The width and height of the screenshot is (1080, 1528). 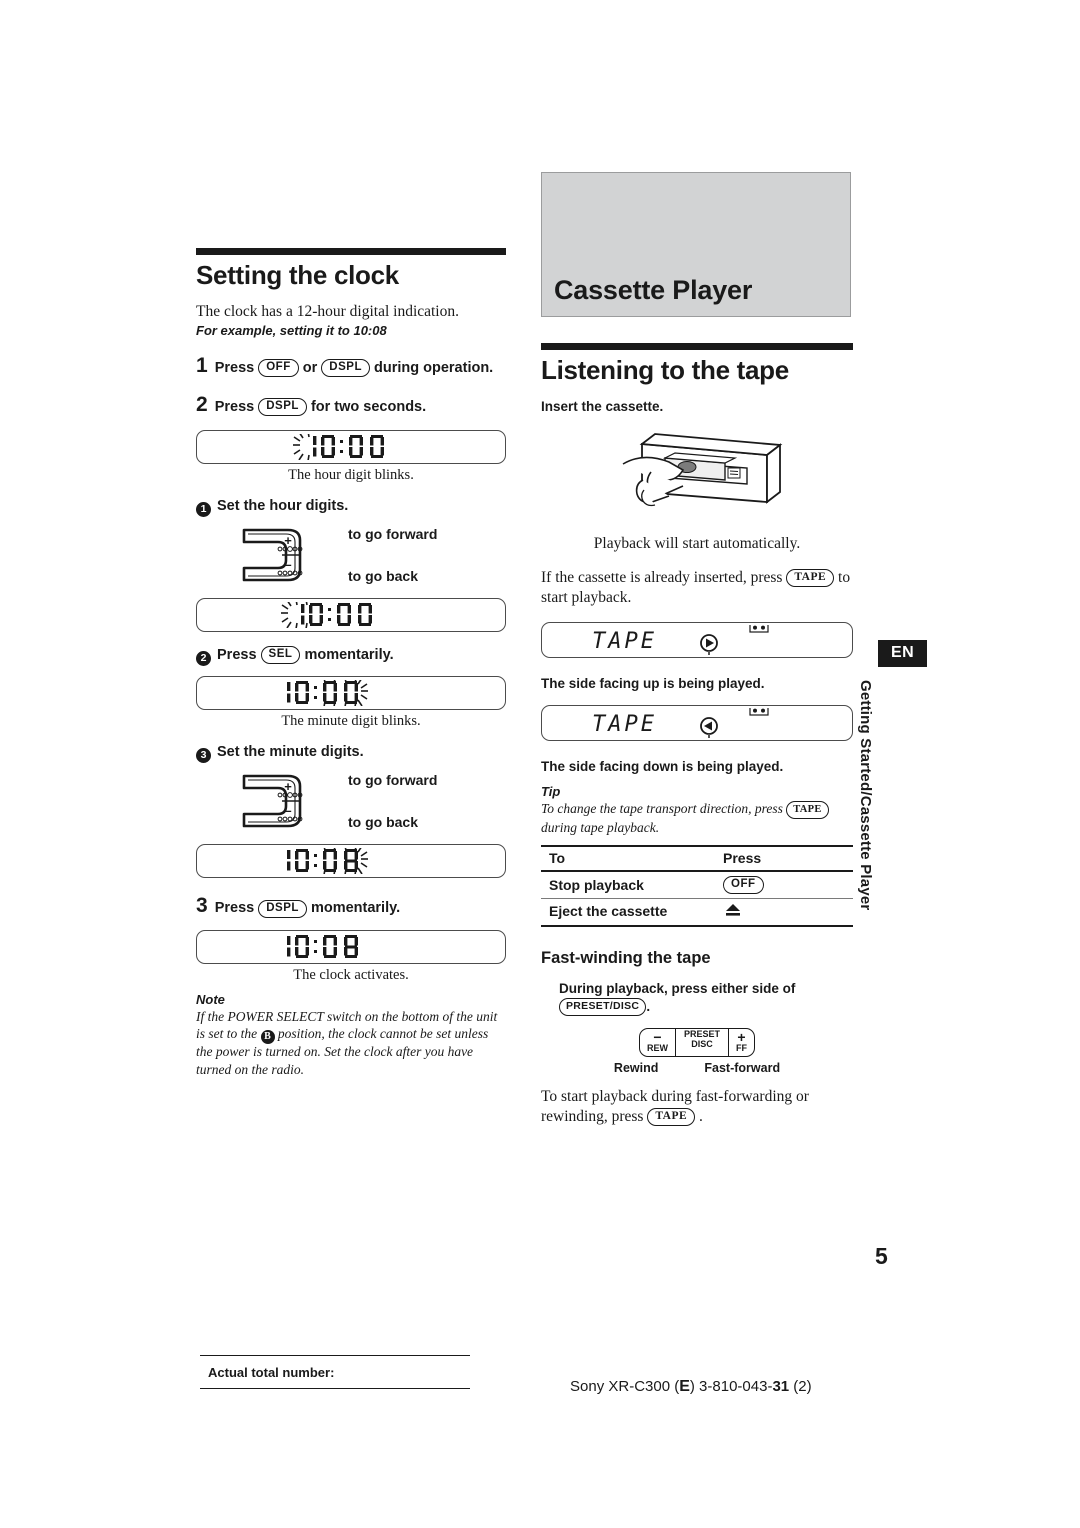 What do you see at coordinates (351, 475) in the screenshot?
I see `lcd-caption-hour-blinks: The hour digit blinks.` at bounding box center [351, 475].